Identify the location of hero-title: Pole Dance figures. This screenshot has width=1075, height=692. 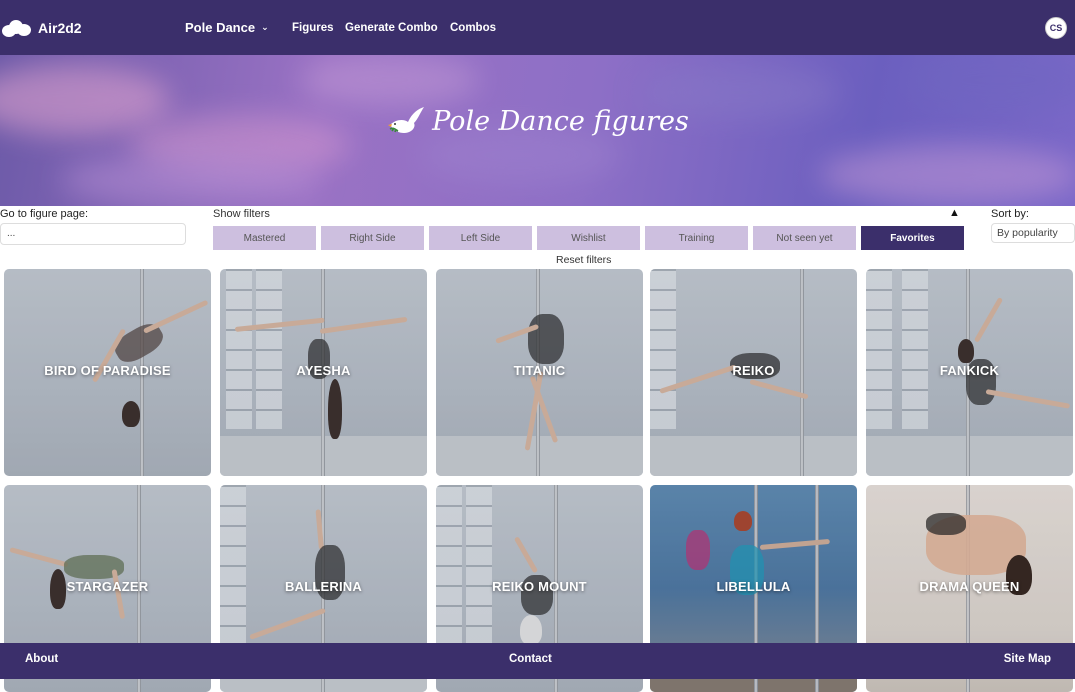
(537, 121).